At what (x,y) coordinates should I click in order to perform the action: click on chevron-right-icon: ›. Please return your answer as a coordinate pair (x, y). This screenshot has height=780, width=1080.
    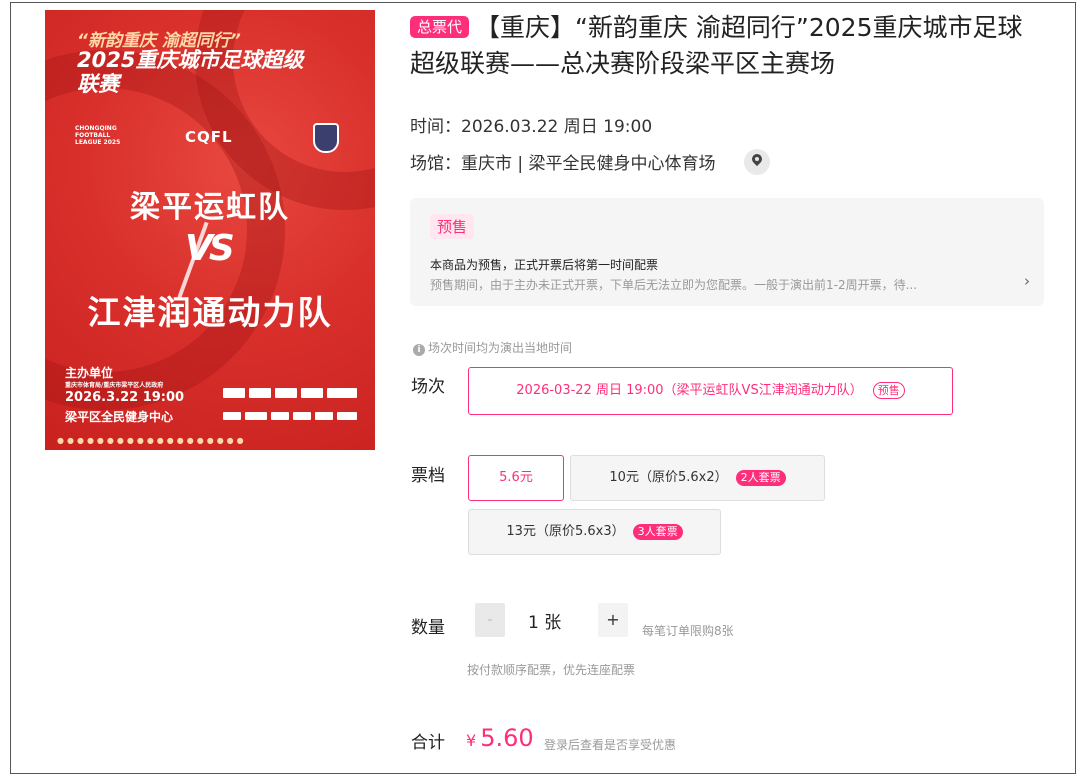
    Looking at the image, I should click on (1027, 281).